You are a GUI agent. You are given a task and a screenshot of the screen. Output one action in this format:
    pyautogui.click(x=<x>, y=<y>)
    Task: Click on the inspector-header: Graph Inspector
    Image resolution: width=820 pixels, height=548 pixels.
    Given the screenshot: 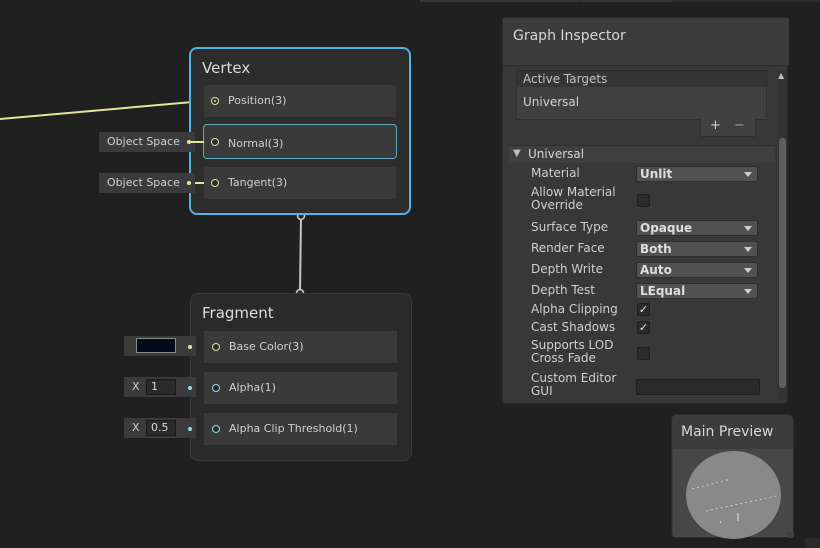 What is the action you would take?
    pyautogui.click(x=646, y=42)
    